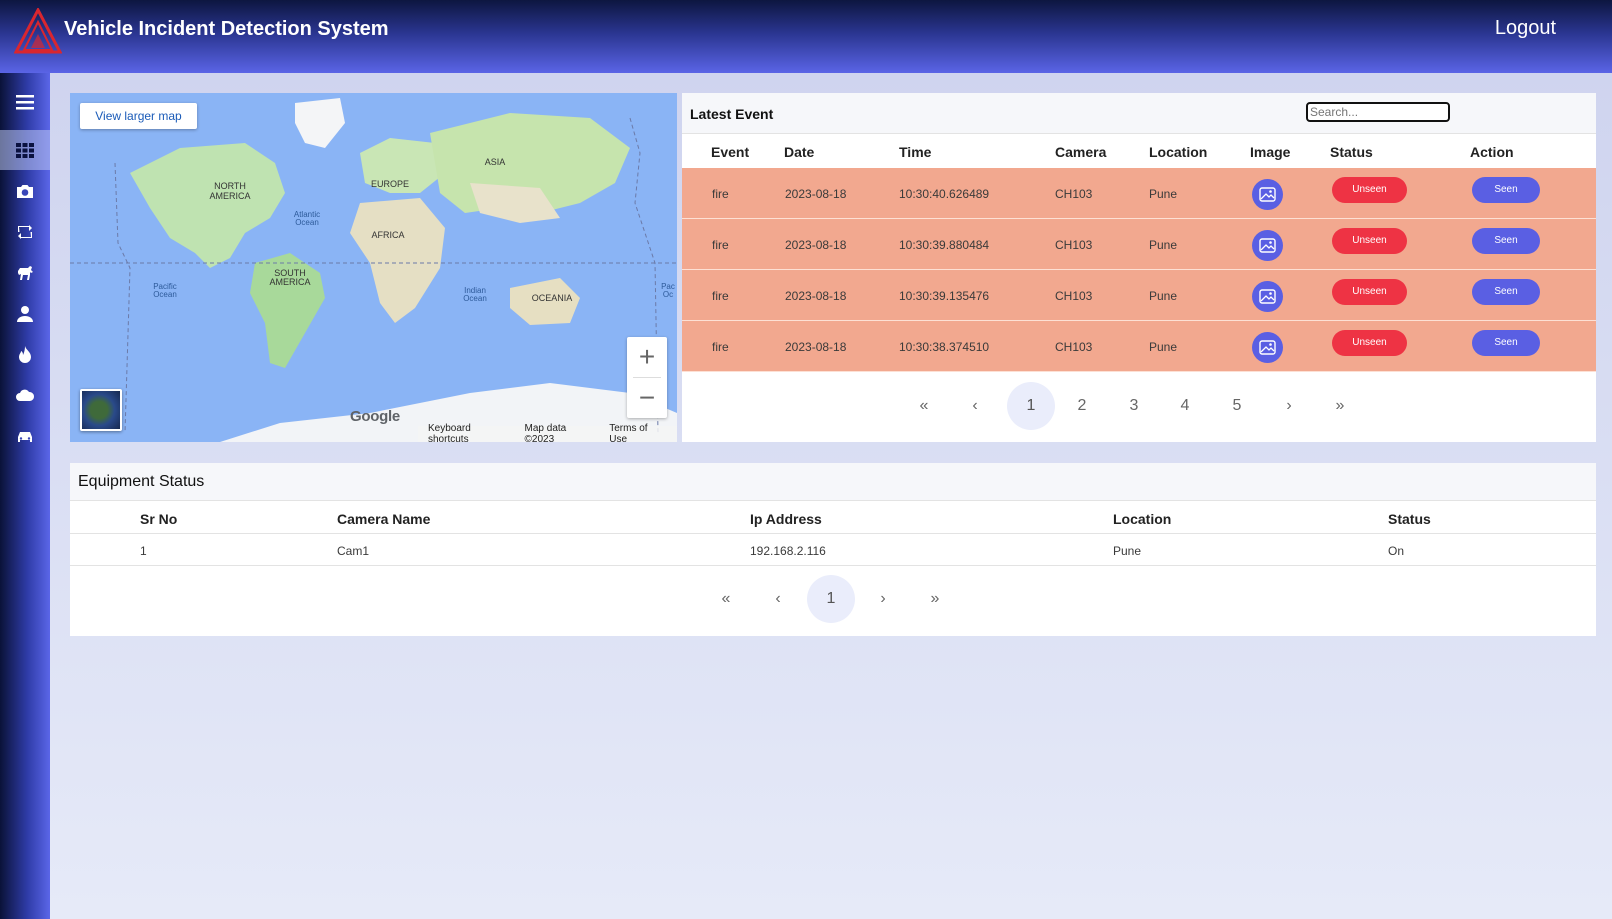 The height and width of the screenshot is (919, 1612). Describe the element at coordinates (470, 432) in the screenshot. I see `keyboard-shortcuts-link: Keyboard shortcuts` at that location.